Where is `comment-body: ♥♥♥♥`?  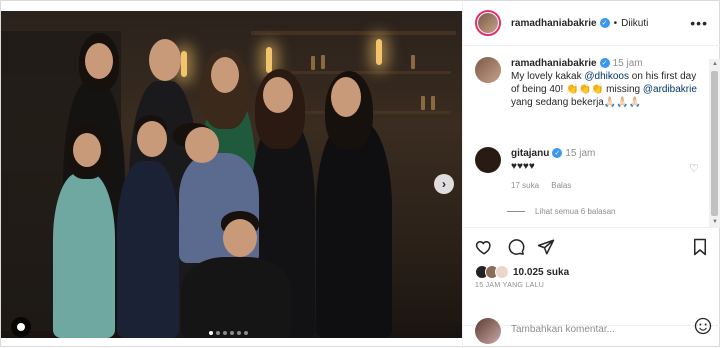
comment-body: ♥♥♥♥ is located at coordinates (523, 166).